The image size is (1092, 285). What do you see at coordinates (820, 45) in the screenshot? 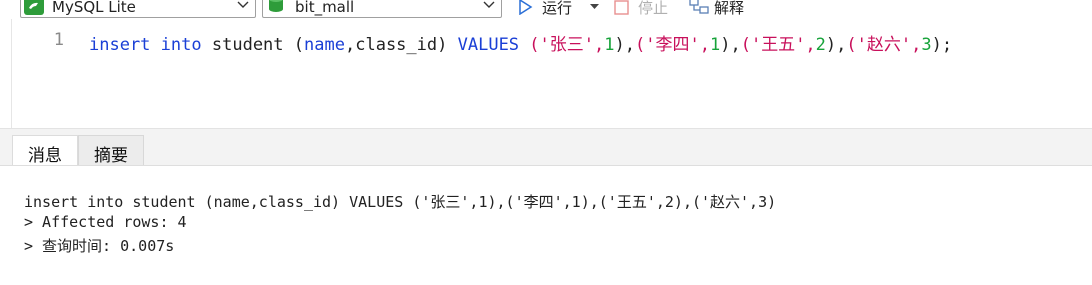
I see `number-literal: 2` at bounding box center [820, 45].